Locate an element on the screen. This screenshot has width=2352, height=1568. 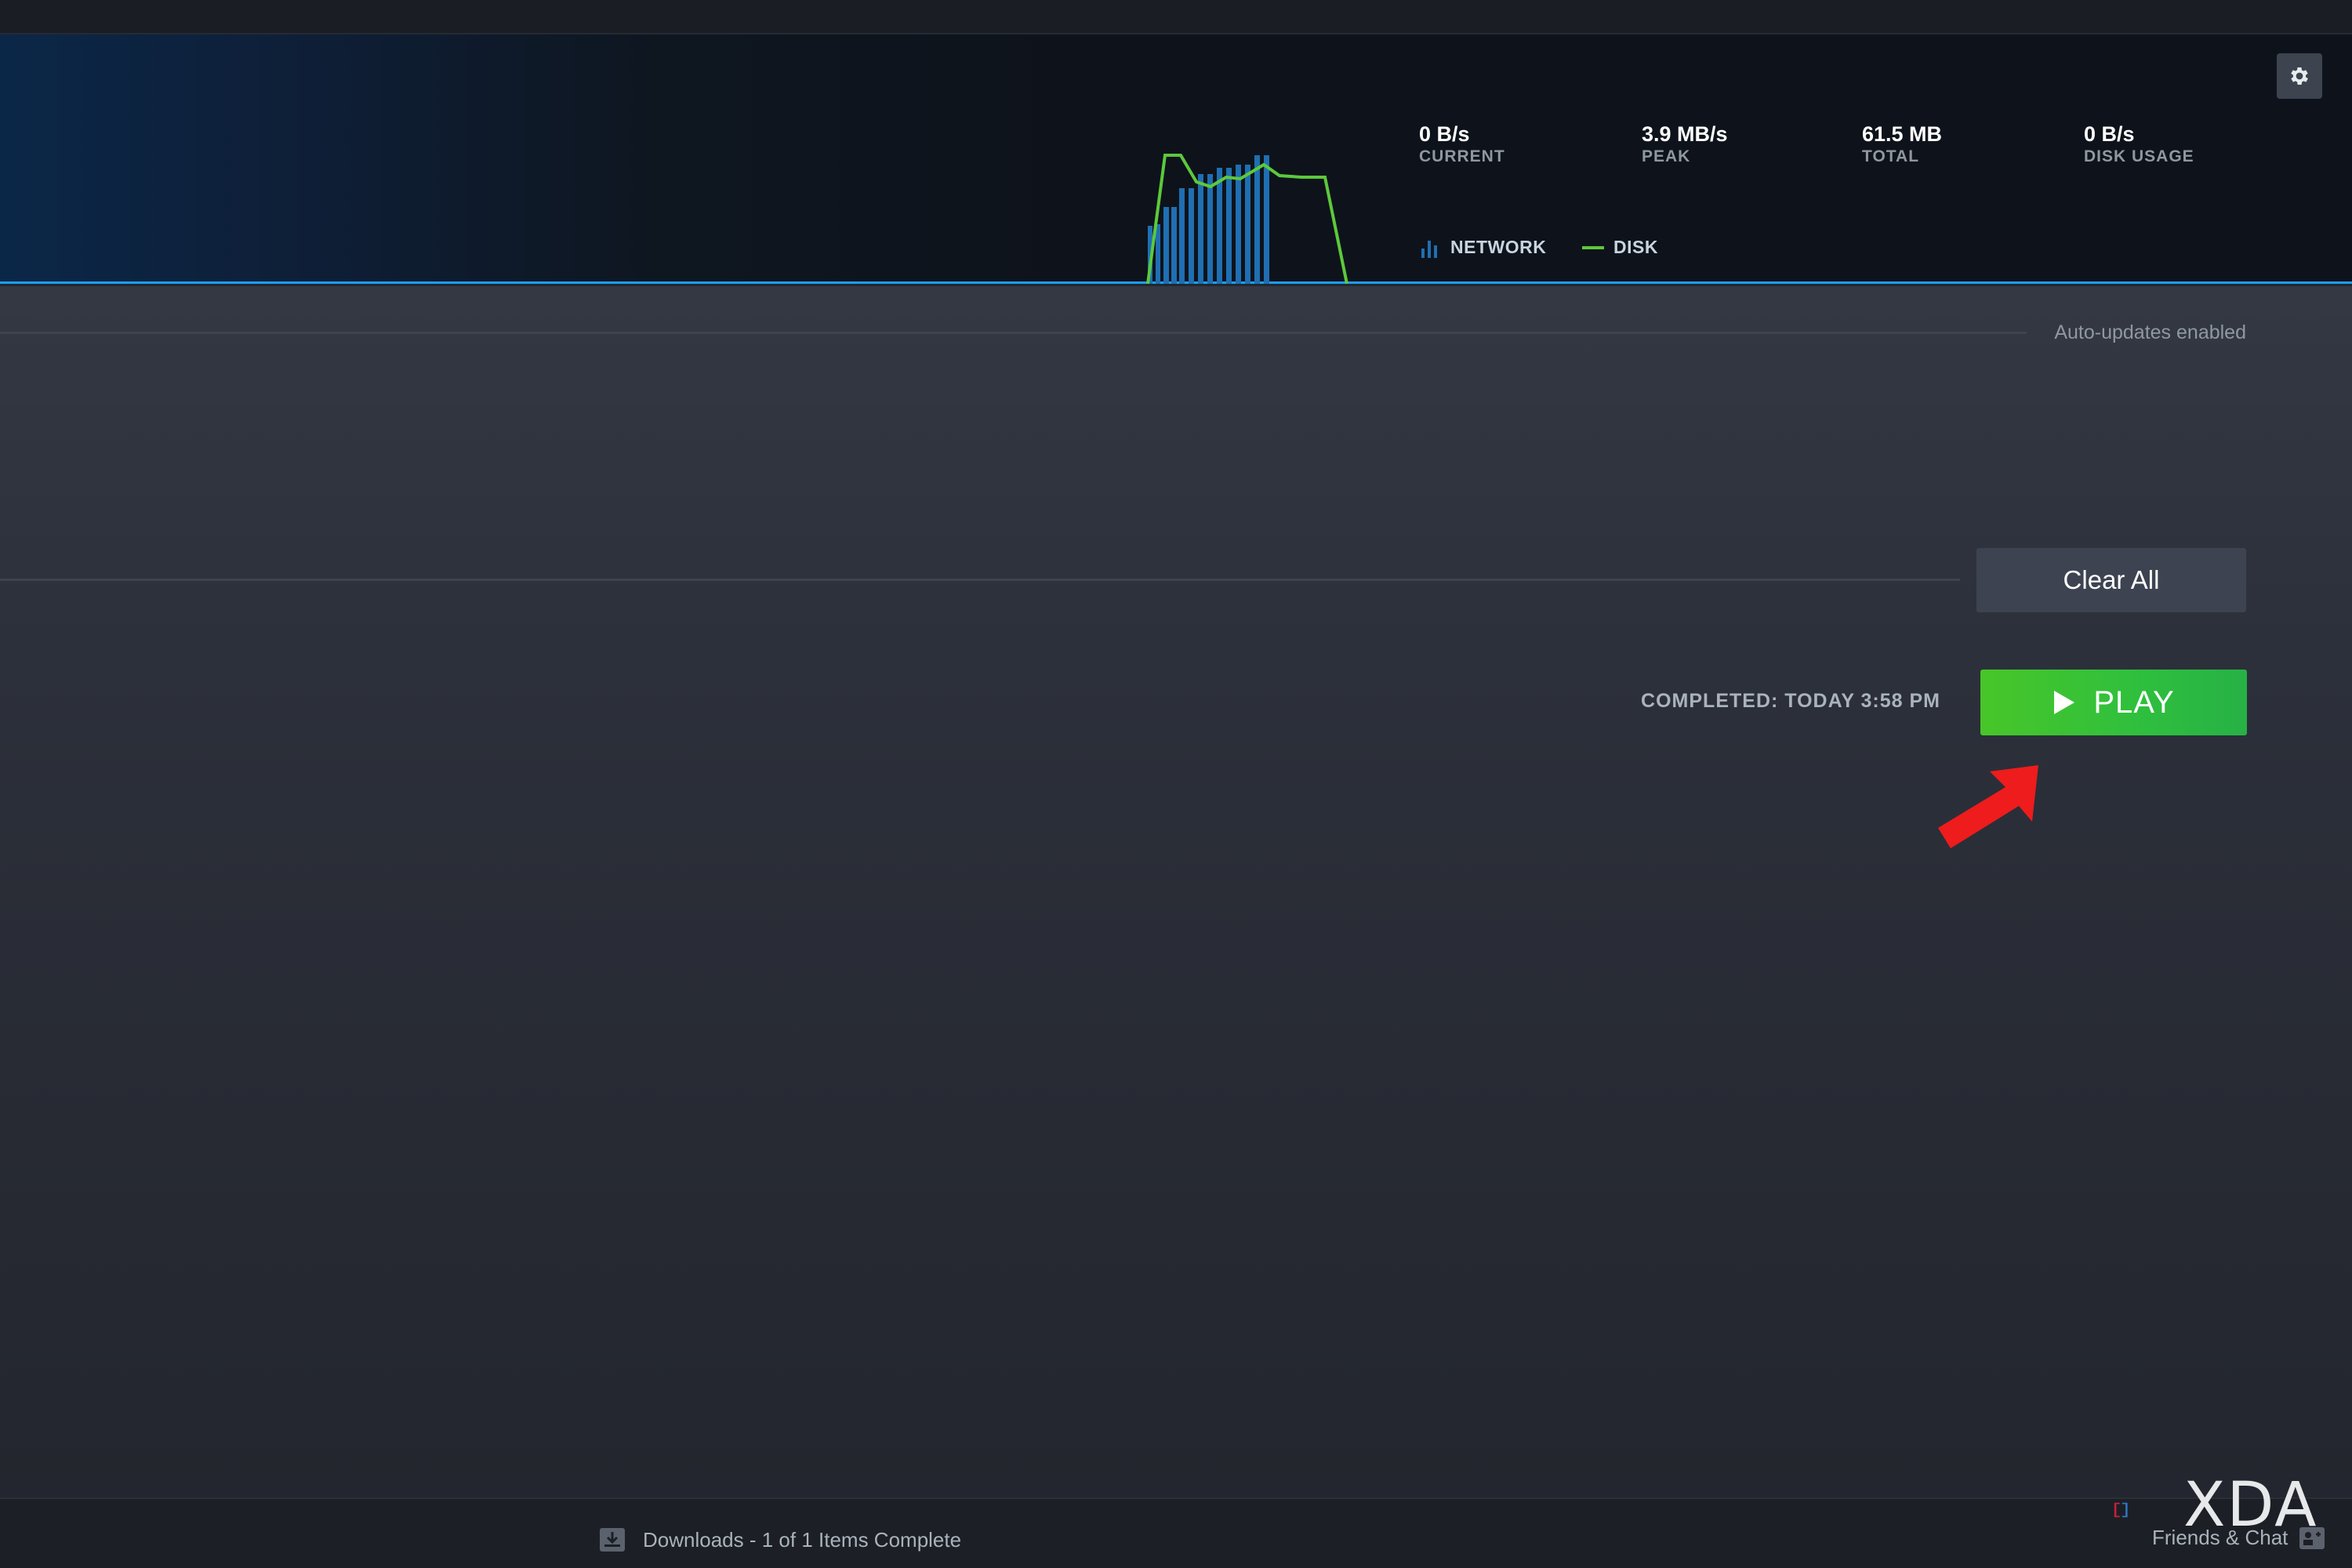
stat-total-value: 61.5 MB is located at coordinates (1902, 134).